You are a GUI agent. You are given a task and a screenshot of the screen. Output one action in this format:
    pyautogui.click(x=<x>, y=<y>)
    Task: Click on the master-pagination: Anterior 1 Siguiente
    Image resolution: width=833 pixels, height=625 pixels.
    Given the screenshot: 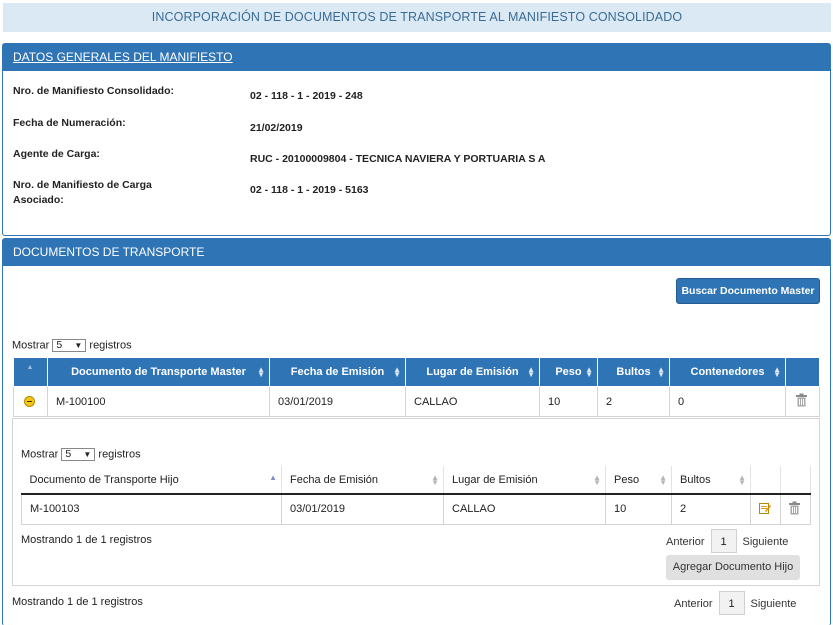 What is the action you would take?
    pyautogui.click(x=735, y=603)
    